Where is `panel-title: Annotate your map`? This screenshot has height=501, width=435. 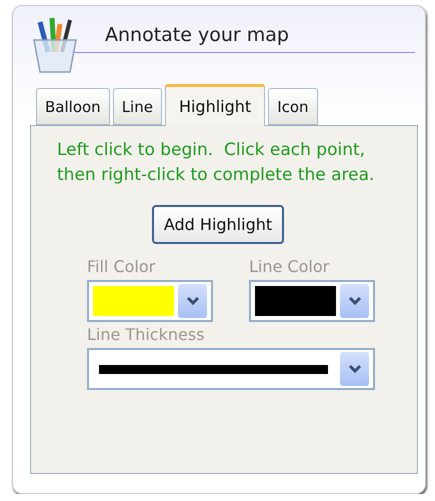 panel-title: Annotate your map is located at coordinates (244, 38).